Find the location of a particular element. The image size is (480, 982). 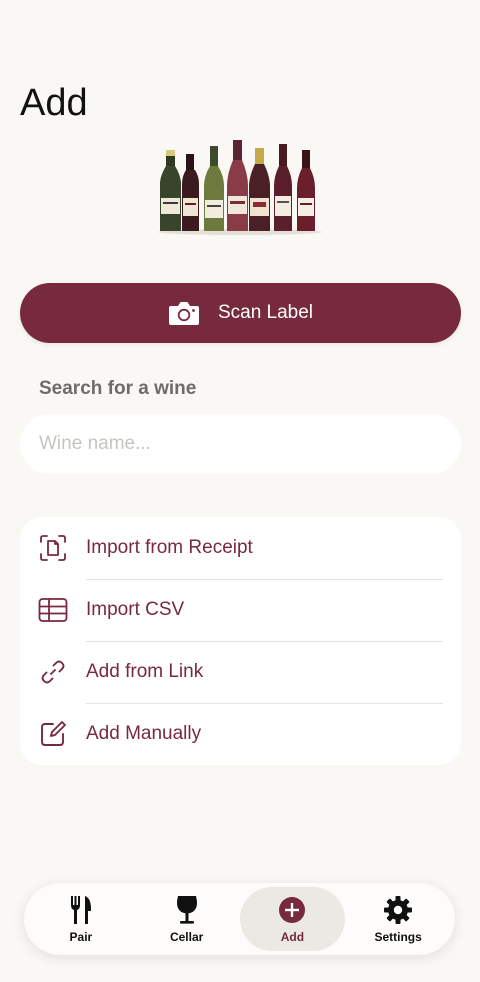

add-manually-label: Add Manually is located at coordinates (144, 733).